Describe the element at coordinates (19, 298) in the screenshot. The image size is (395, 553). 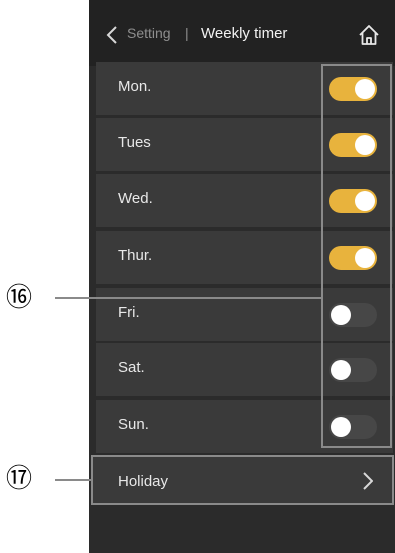
I see `callout-16: ⑯` at that location.